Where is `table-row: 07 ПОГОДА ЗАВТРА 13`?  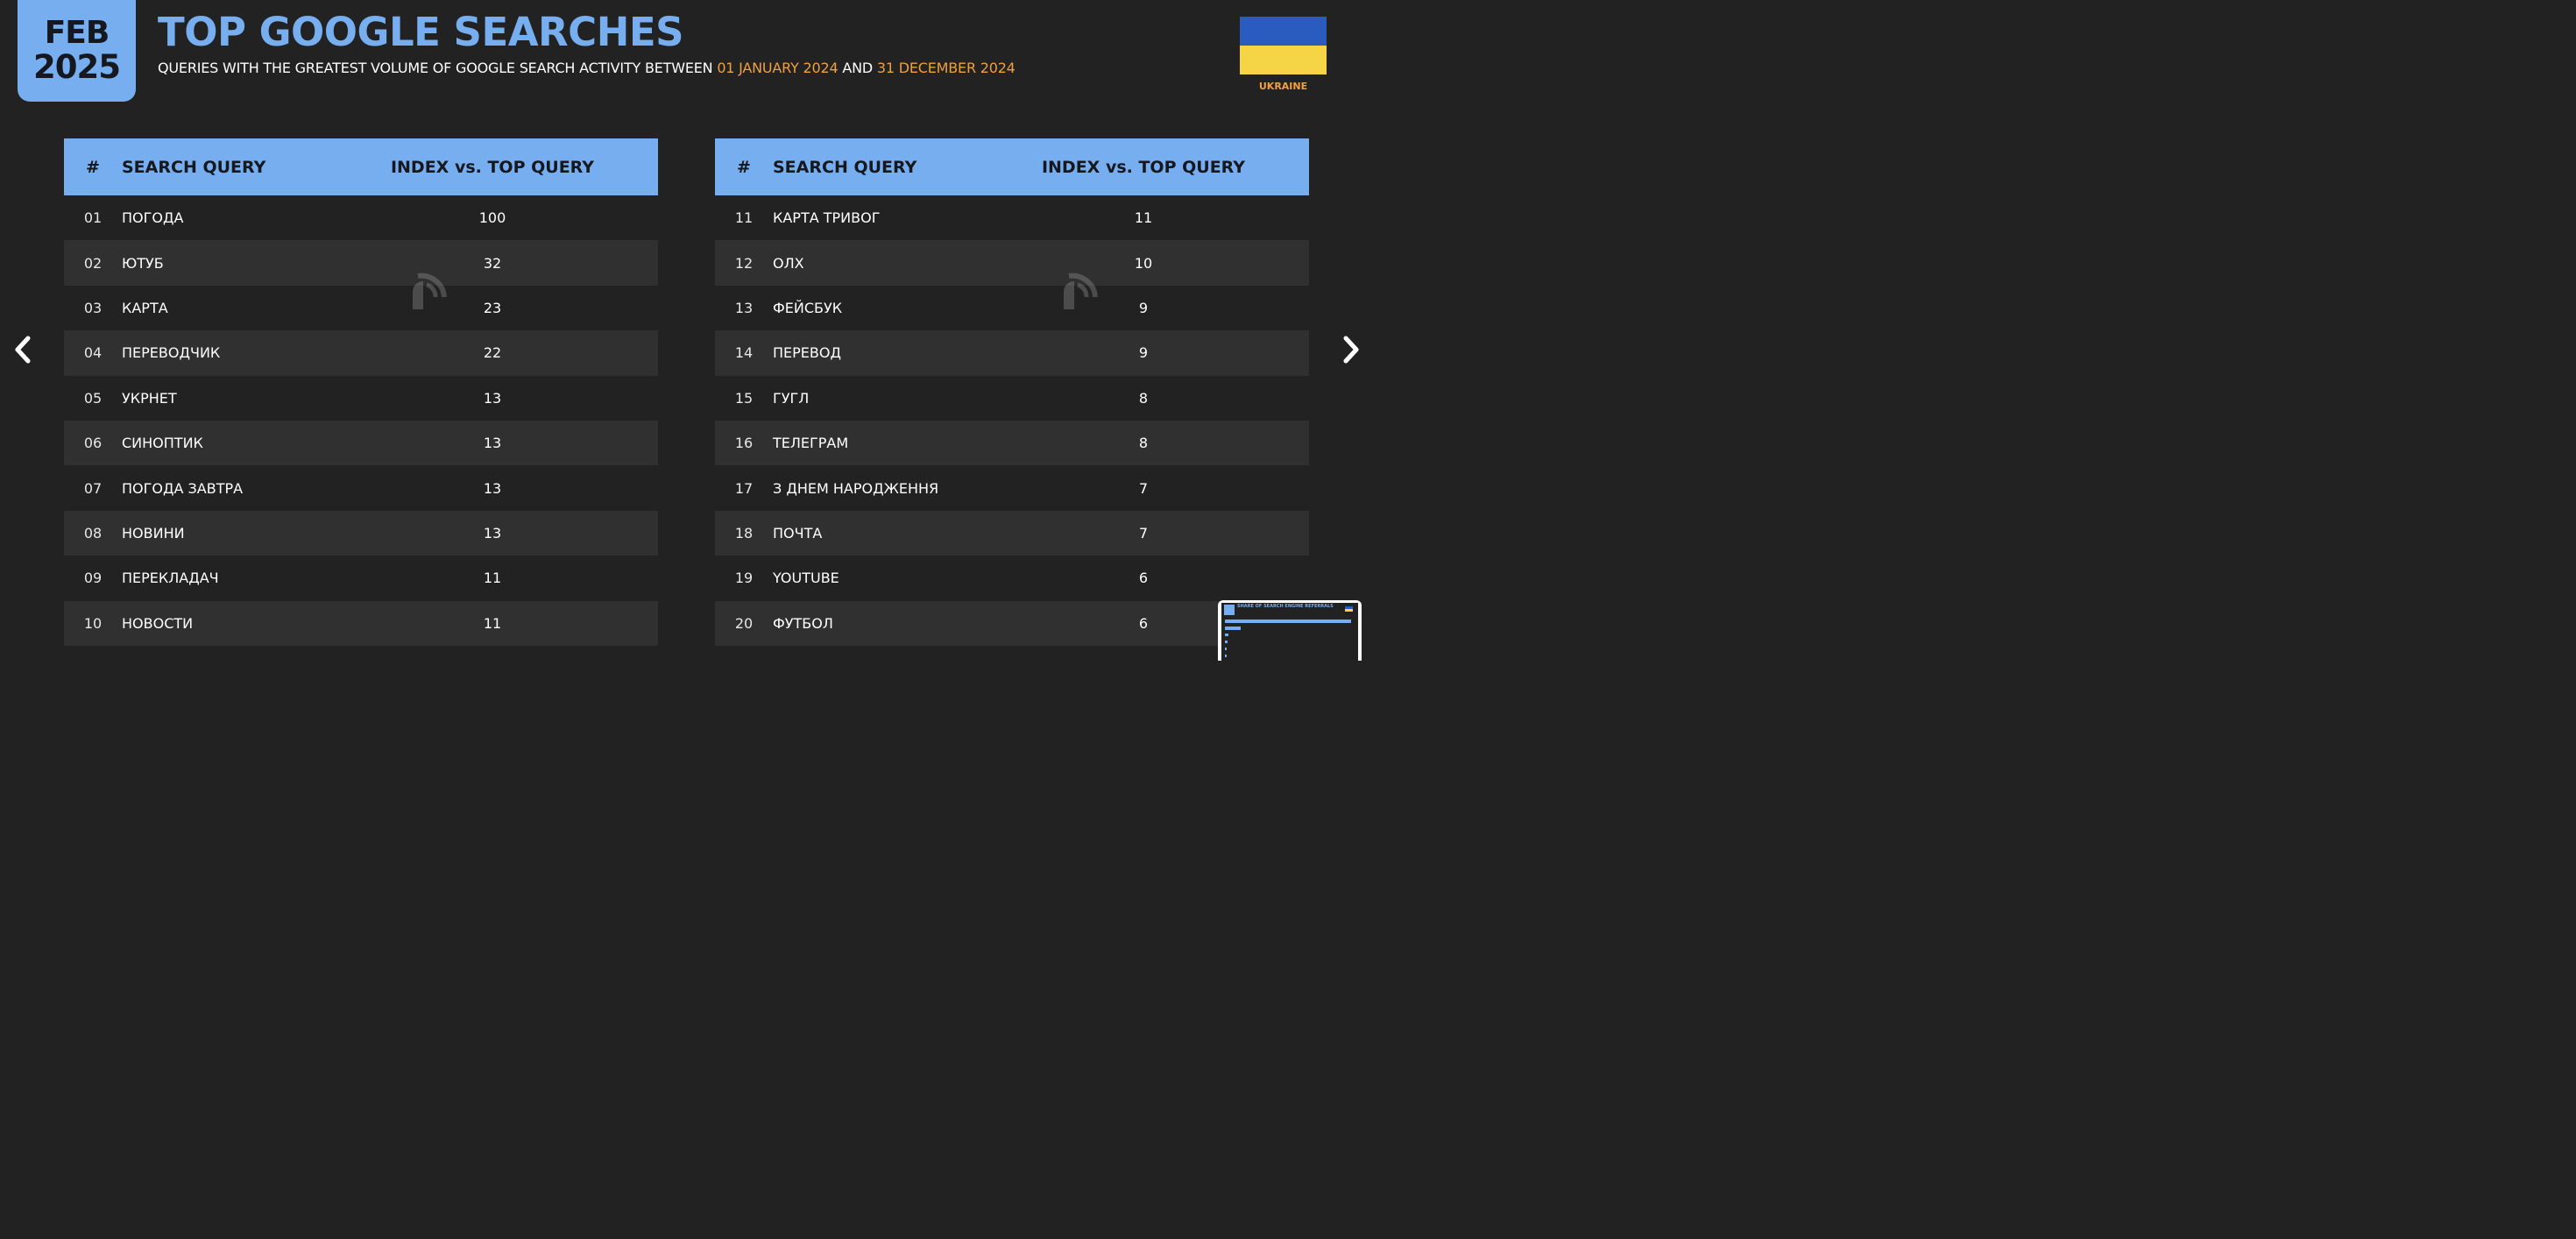
table-row: 07 ПОГОДА ЗАВТРА 13 is located at coordinates (361, 487).